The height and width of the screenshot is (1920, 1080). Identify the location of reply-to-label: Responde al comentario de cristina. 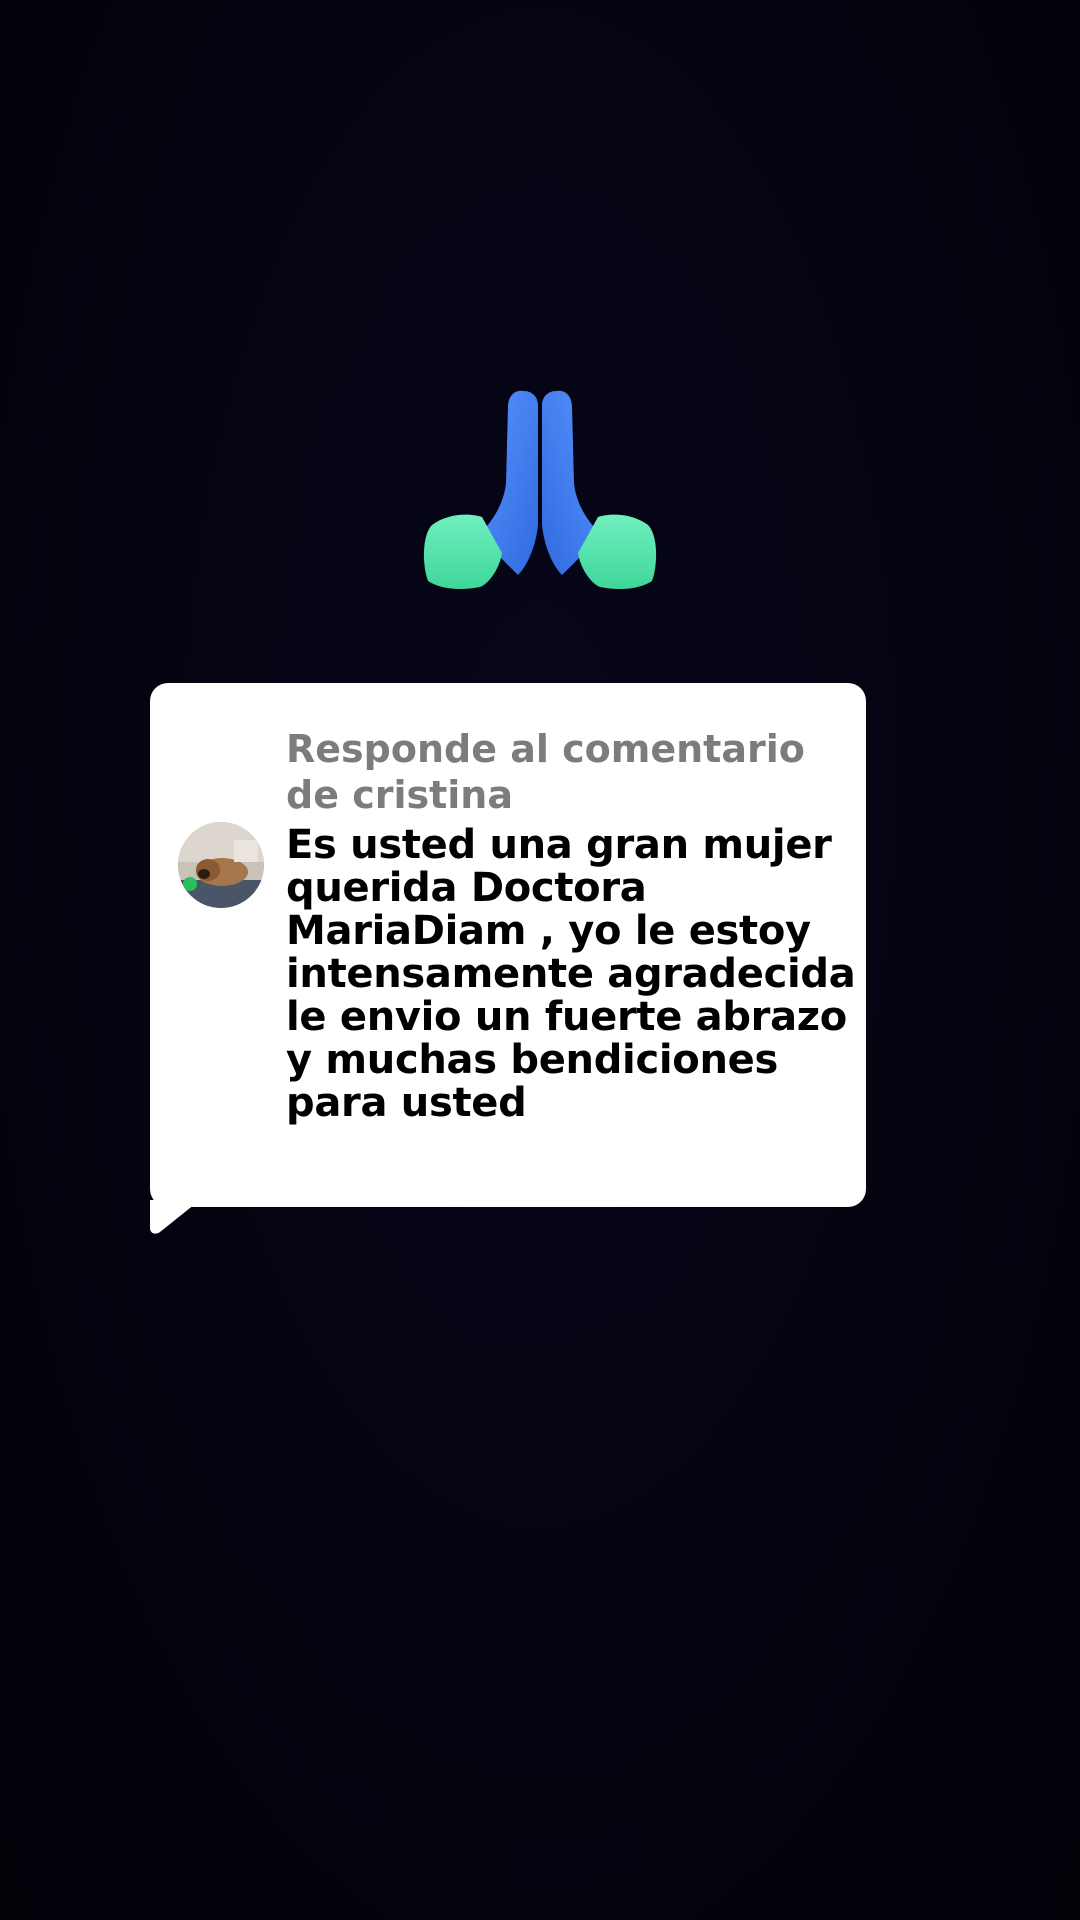
(545, 772).